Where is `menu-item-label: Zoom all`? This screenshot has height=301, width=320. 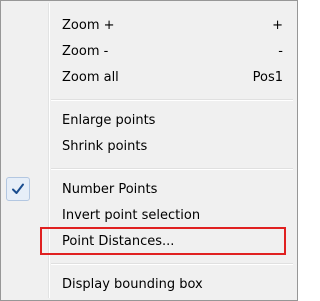
menu-item-label: Zoom all is located at coordinates (90, 77).